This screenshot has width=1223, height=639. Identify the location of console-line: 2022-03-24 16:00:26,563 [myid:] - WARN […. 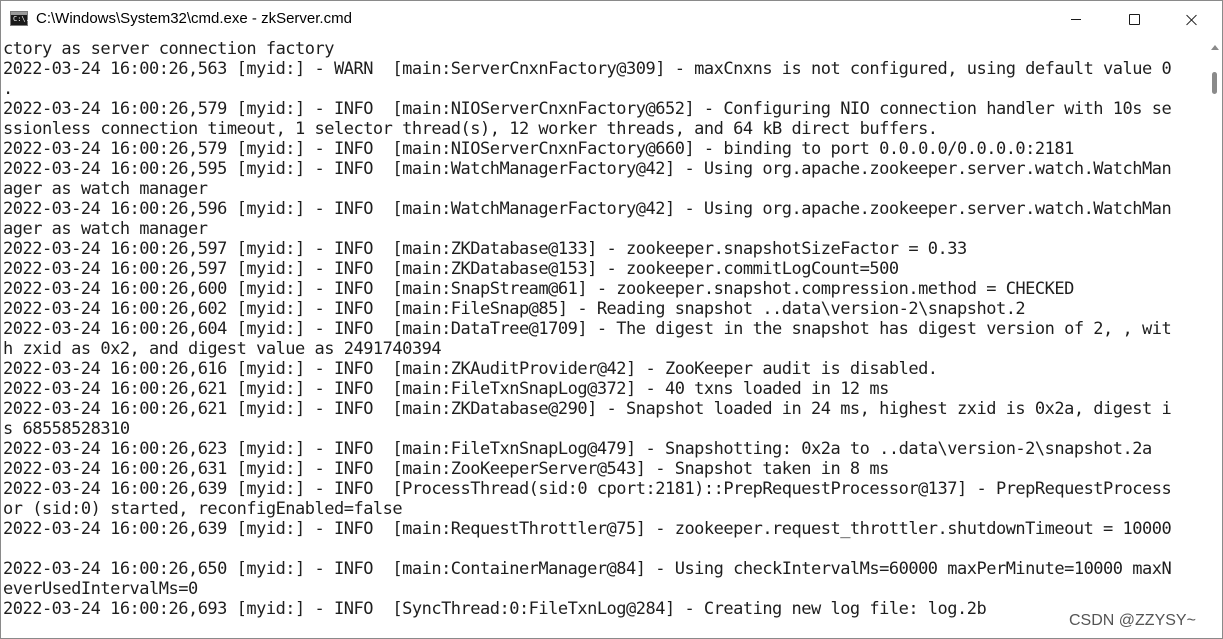
(587, 69).